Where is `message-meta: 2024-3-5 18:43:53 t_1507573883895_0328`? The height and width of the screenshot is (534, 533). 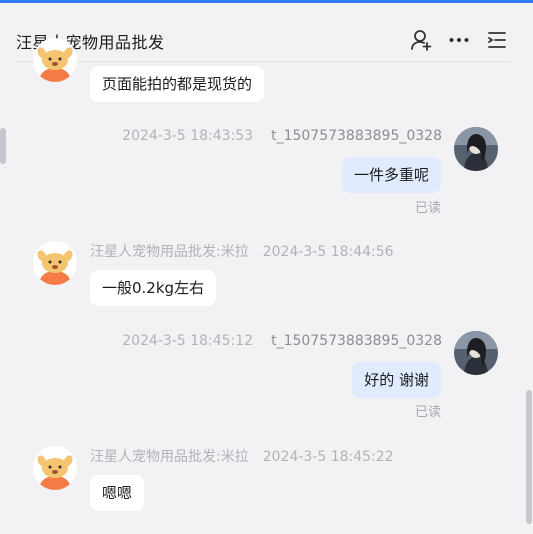 message-meta: 2024-3-5 18:43:53 t_1507573883895_0328 is located at coordinates (282, 136).